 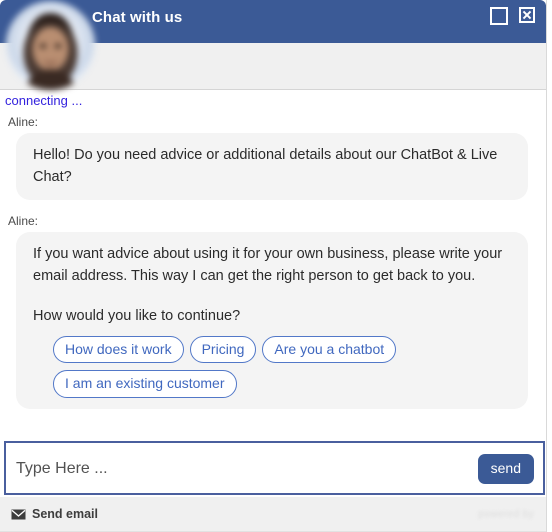 I want to click on expand-corner-top-right, so click(x=503, y=11).